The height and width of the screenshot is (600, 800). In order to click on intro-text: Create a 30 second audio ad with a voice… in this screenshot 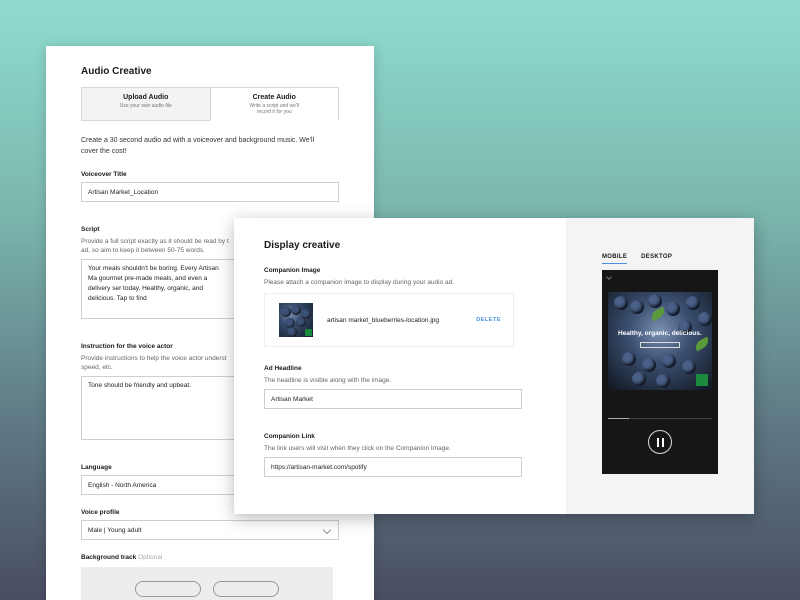, I will do `click(198, 146)`.